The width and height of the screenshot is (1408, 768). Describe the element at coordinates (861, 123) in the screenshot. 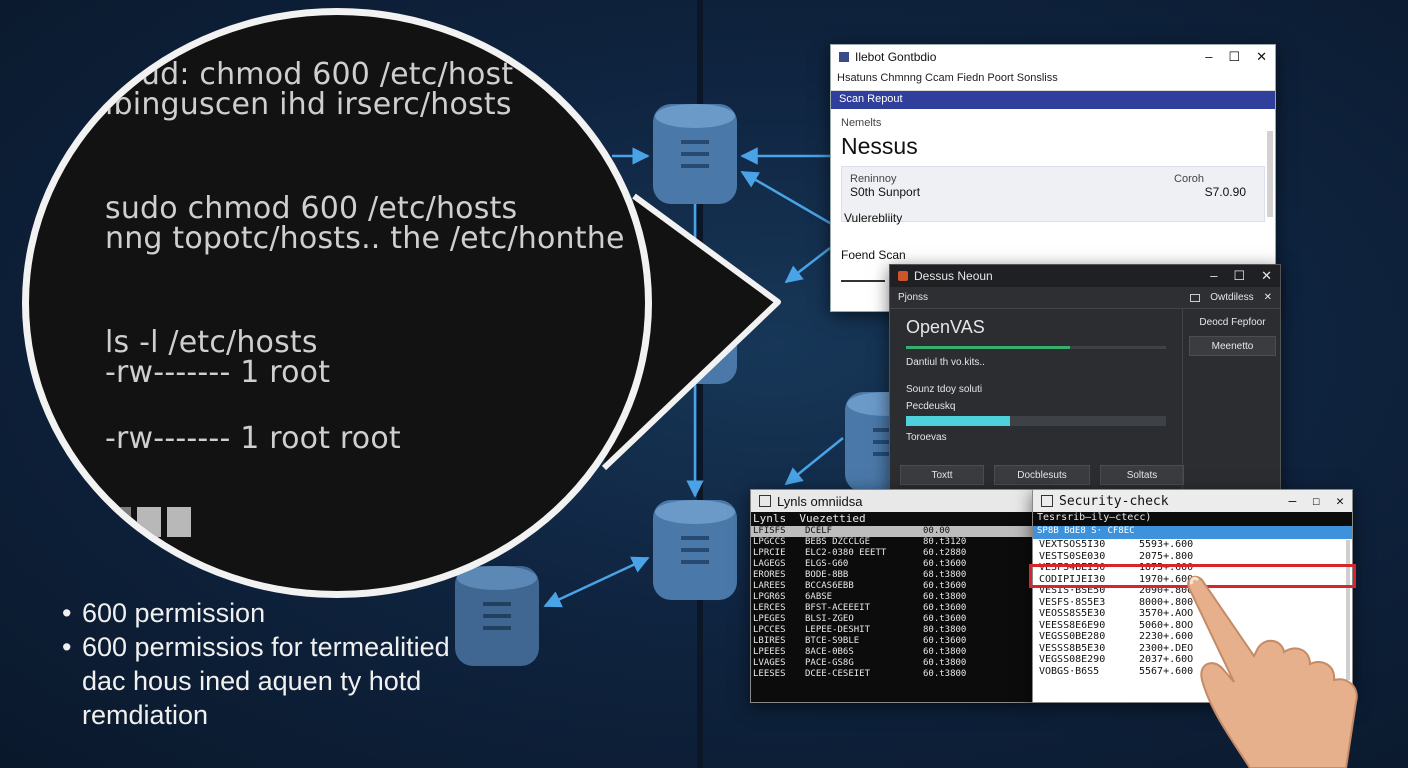

I see `section-label: Nemelts` at that location.